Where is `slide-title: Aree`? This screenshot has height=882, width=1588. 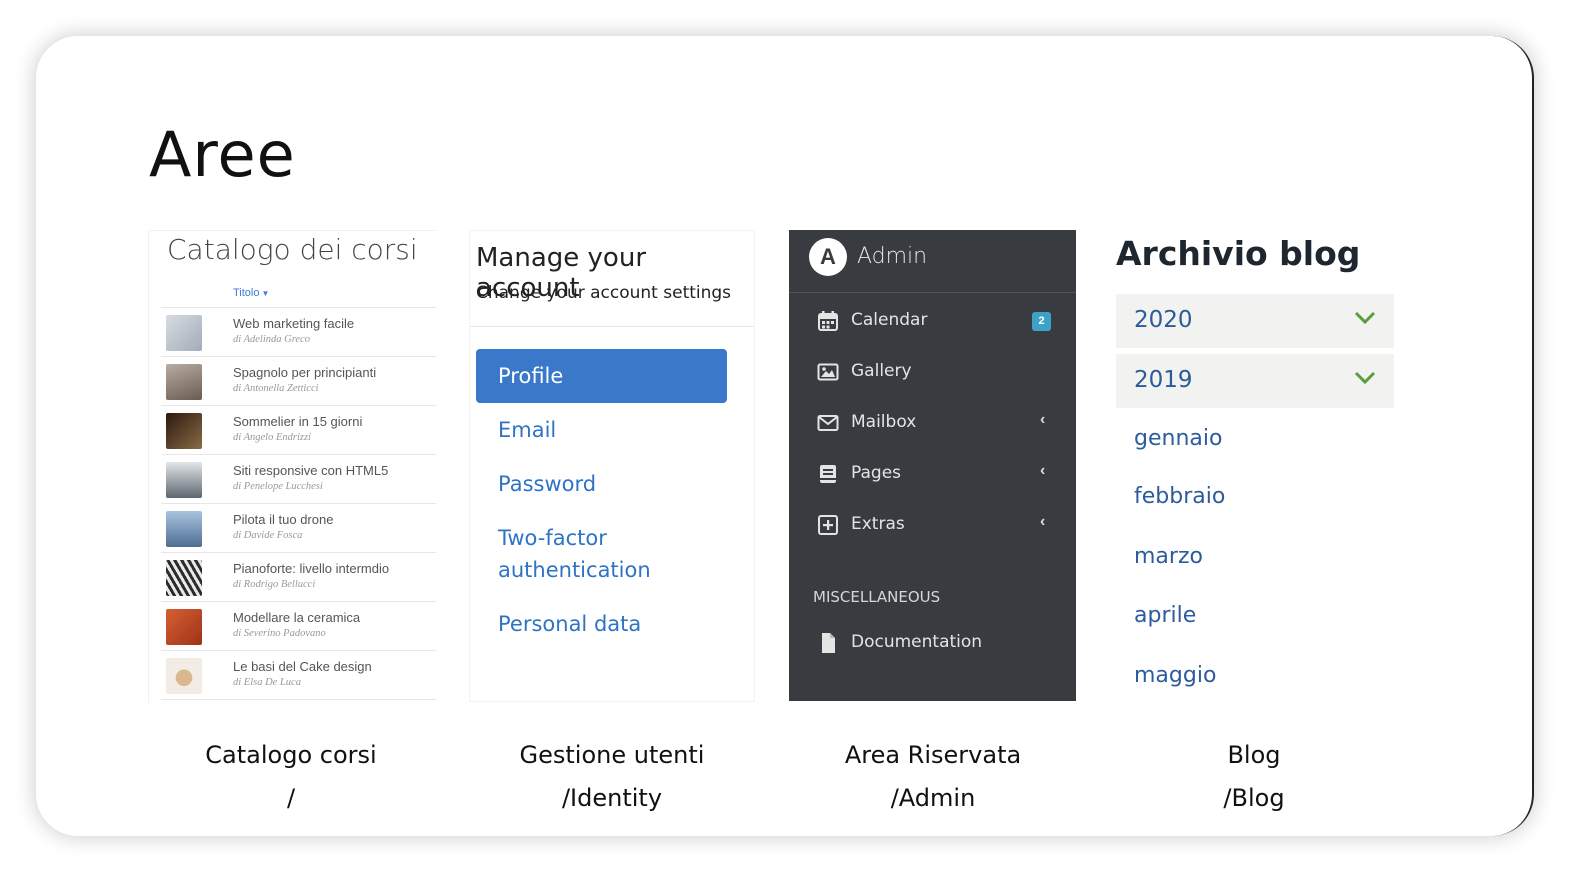
slide-title: Aree is located at coordinates (222, 154).